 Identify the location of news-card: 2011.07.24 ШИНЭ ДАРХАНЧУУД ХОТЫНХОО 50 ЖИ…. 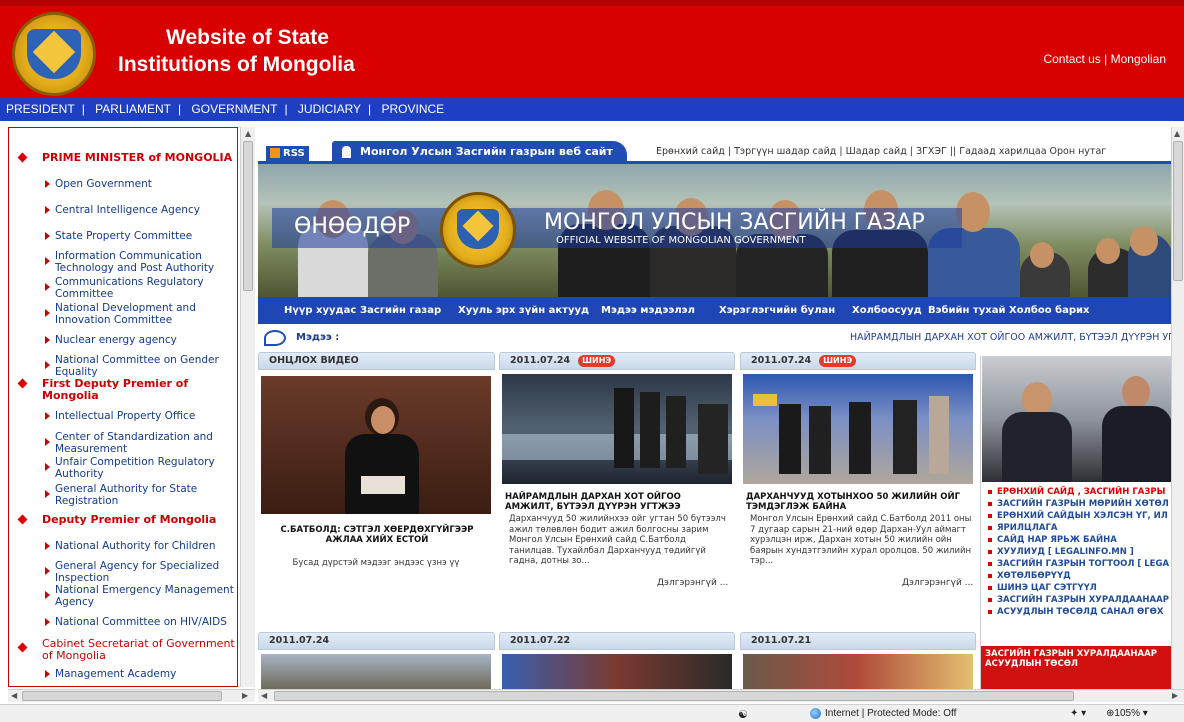
(858, 490).